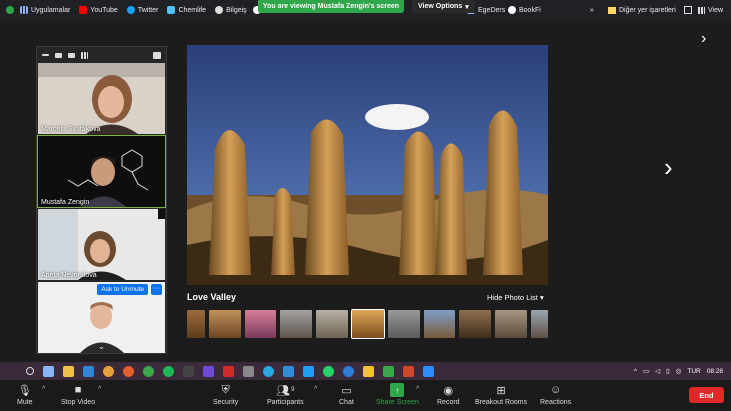 Image resolution: width=731 pixels, height=411 pixels. What do you see at coordinates (368, 371) in the screenshot?
I see `notes-icon` at bounding box center [368, 371].